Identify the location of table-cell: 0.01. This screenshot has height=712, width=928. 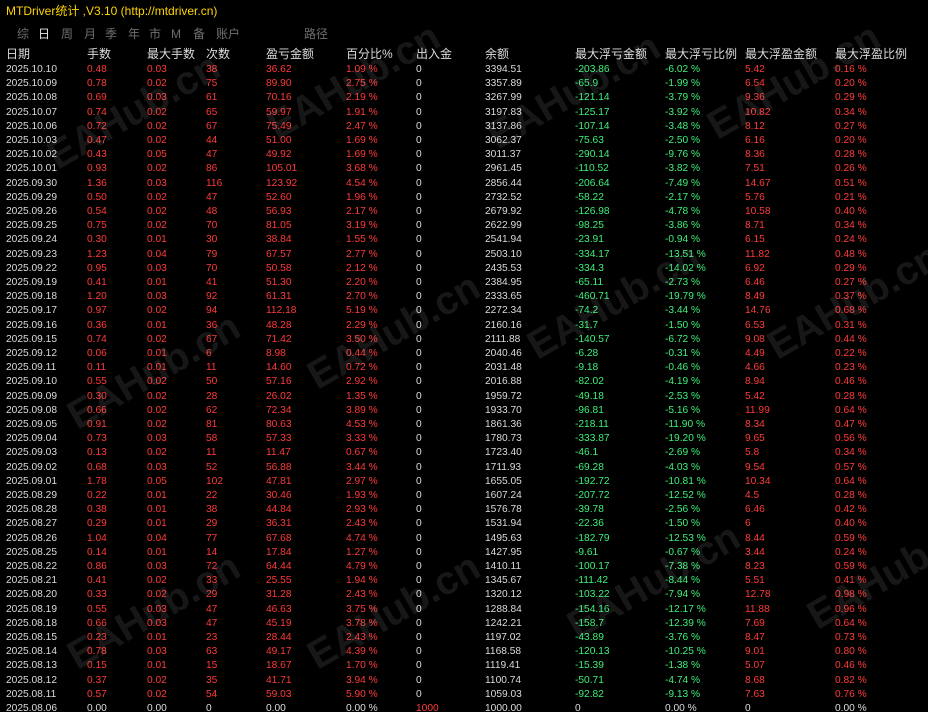
(157, 353).